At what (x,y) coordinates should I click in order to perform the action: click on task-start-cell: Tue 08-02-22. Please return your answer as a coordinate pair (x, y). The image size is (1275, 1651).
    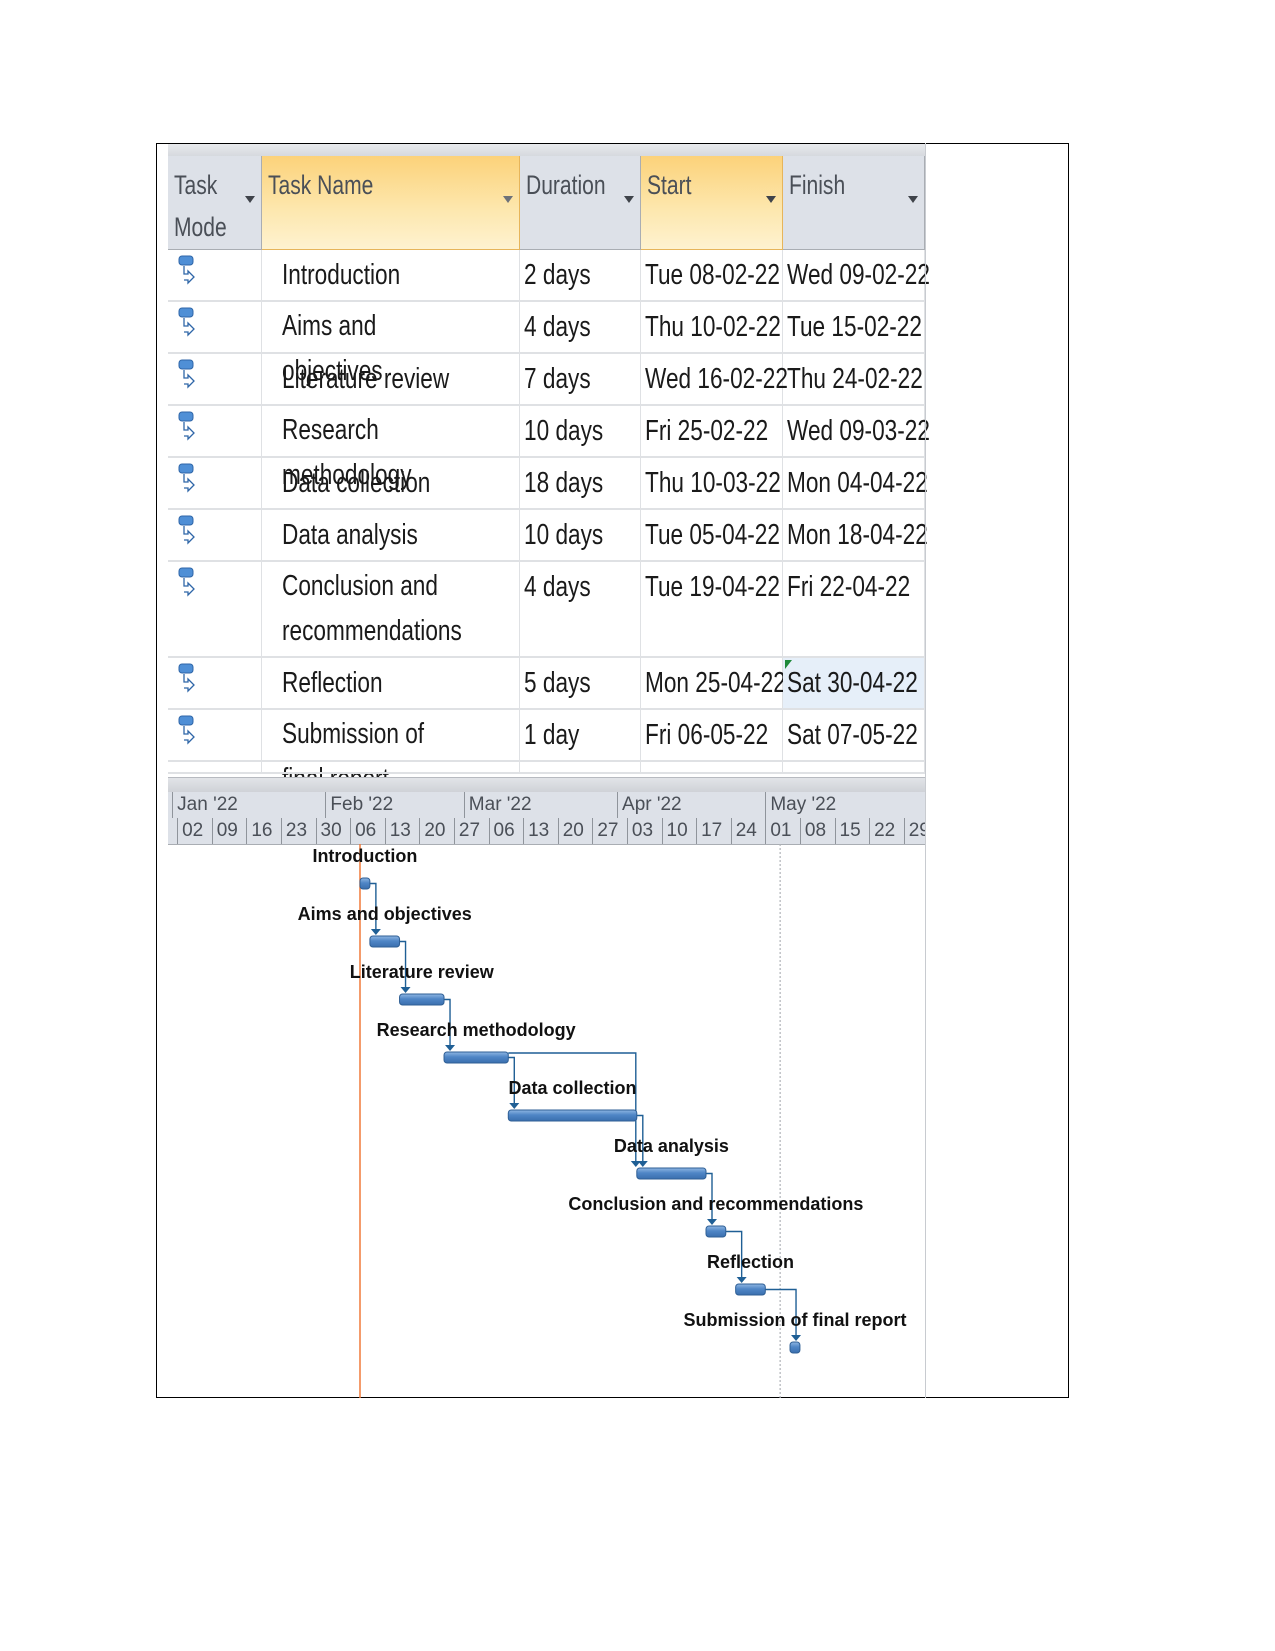
    Looking at the image, I should click on (712, 275).